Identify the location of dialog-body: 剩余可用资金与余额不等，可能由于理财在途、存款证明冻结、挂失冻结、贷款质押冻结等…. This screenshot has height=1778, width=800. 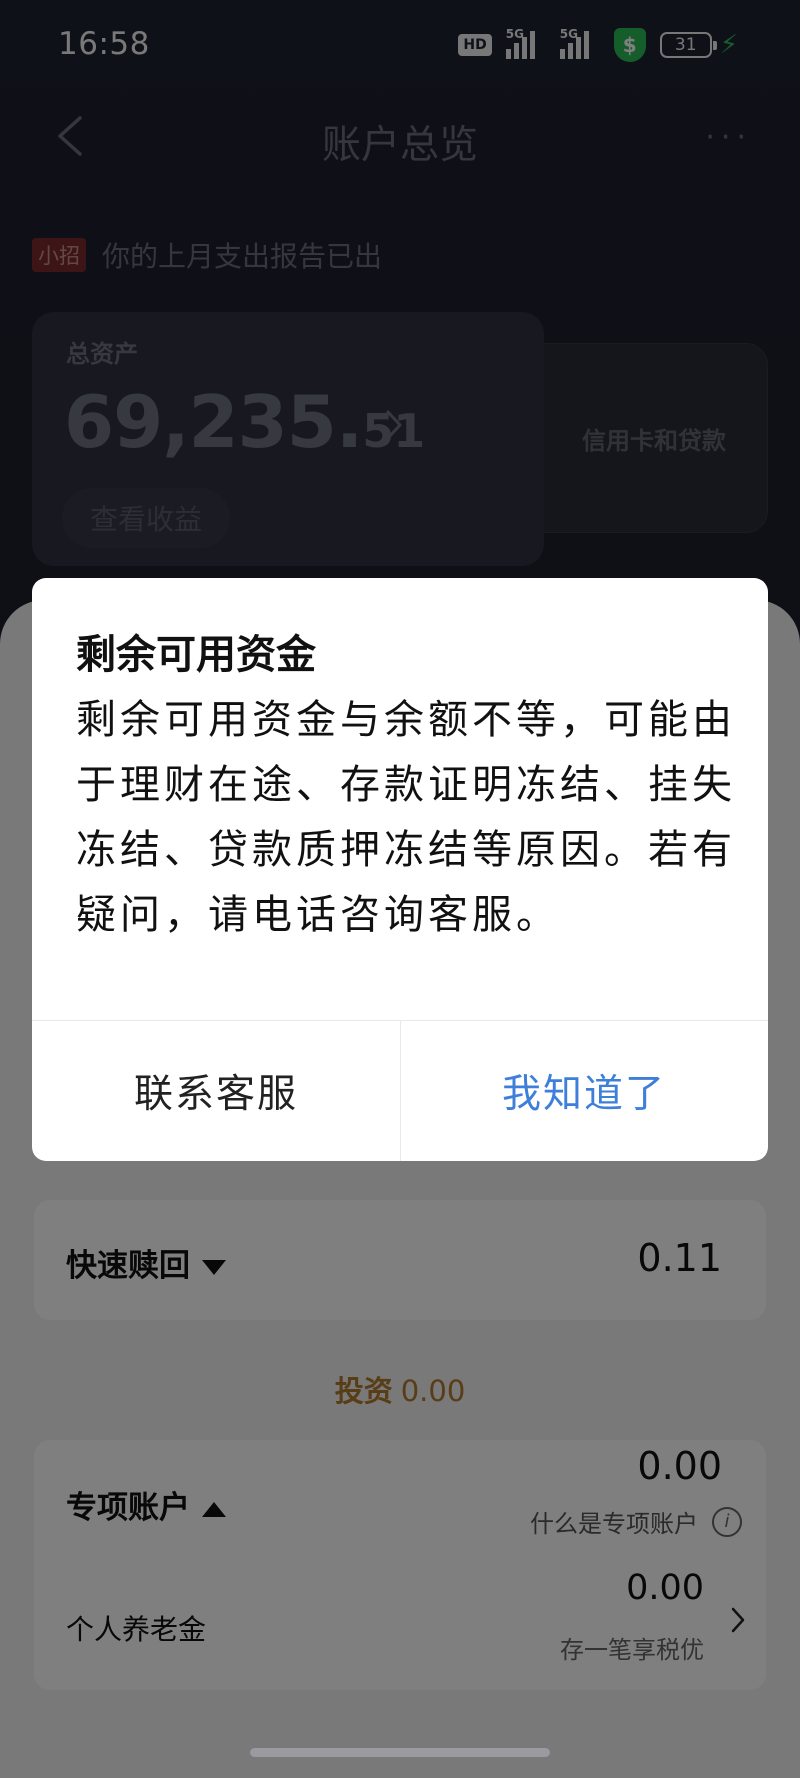
(406, 817).